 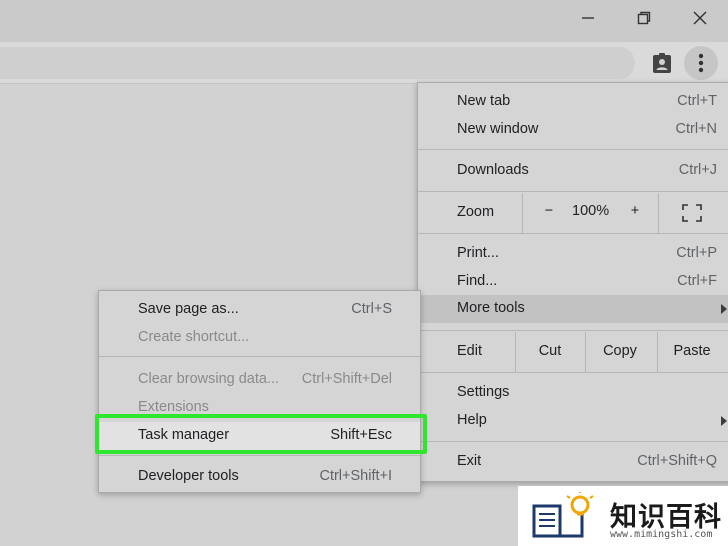 I want to click on zoom-label: Zoom, so click(x=476, y=212).